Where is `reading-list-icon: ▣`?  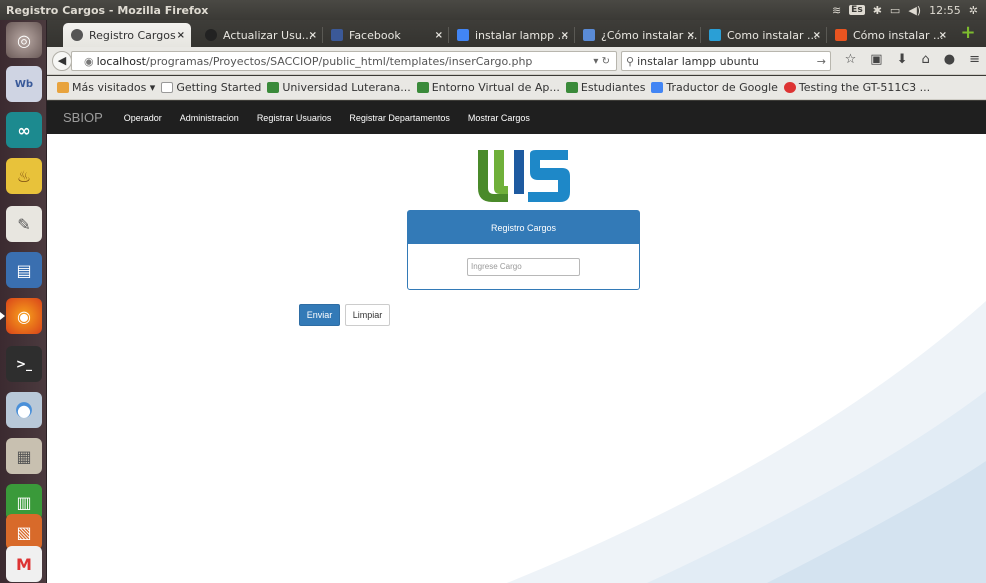 reading-list-icon: ▣ is located at coordinates (876, 59).